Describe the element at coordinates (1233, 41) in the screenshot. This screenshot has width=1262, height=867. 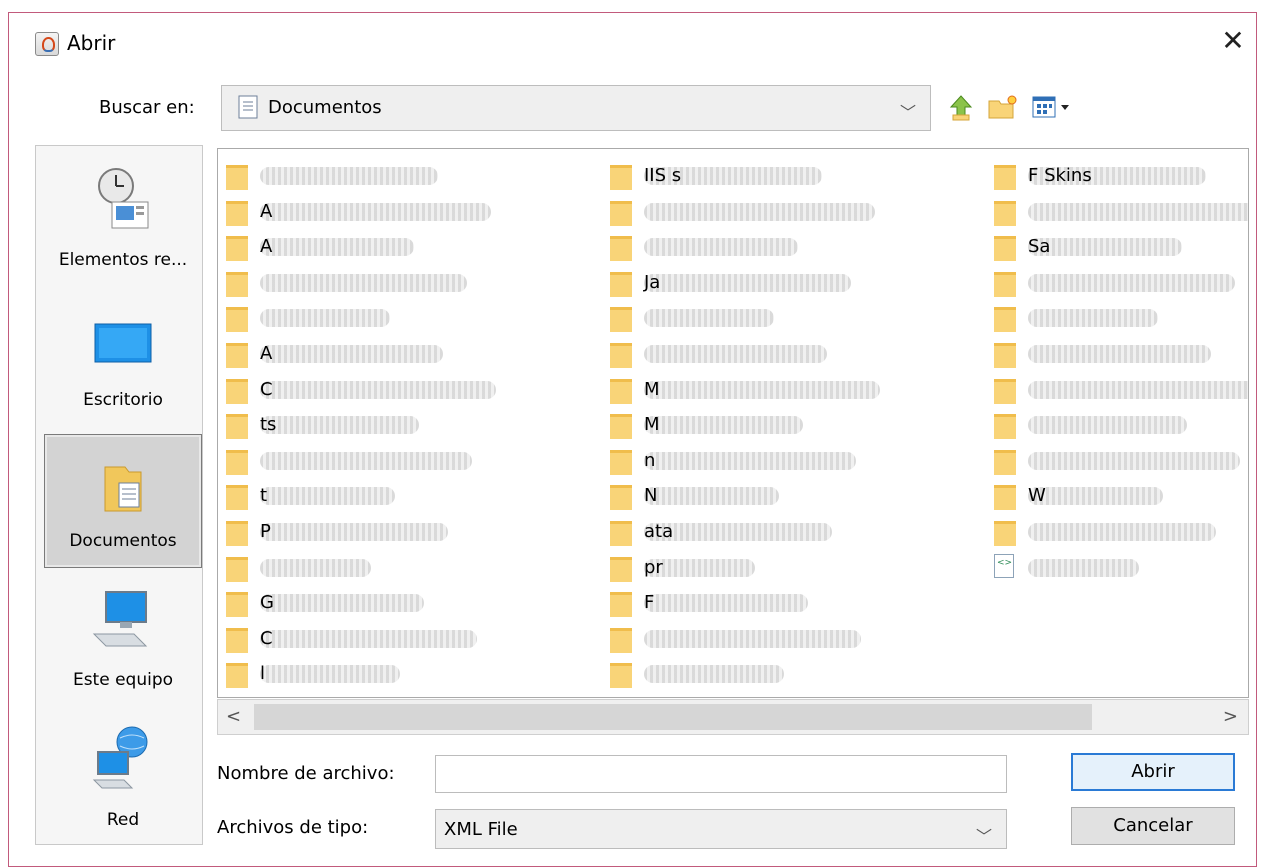
I see `close-button: ✕` at that location.